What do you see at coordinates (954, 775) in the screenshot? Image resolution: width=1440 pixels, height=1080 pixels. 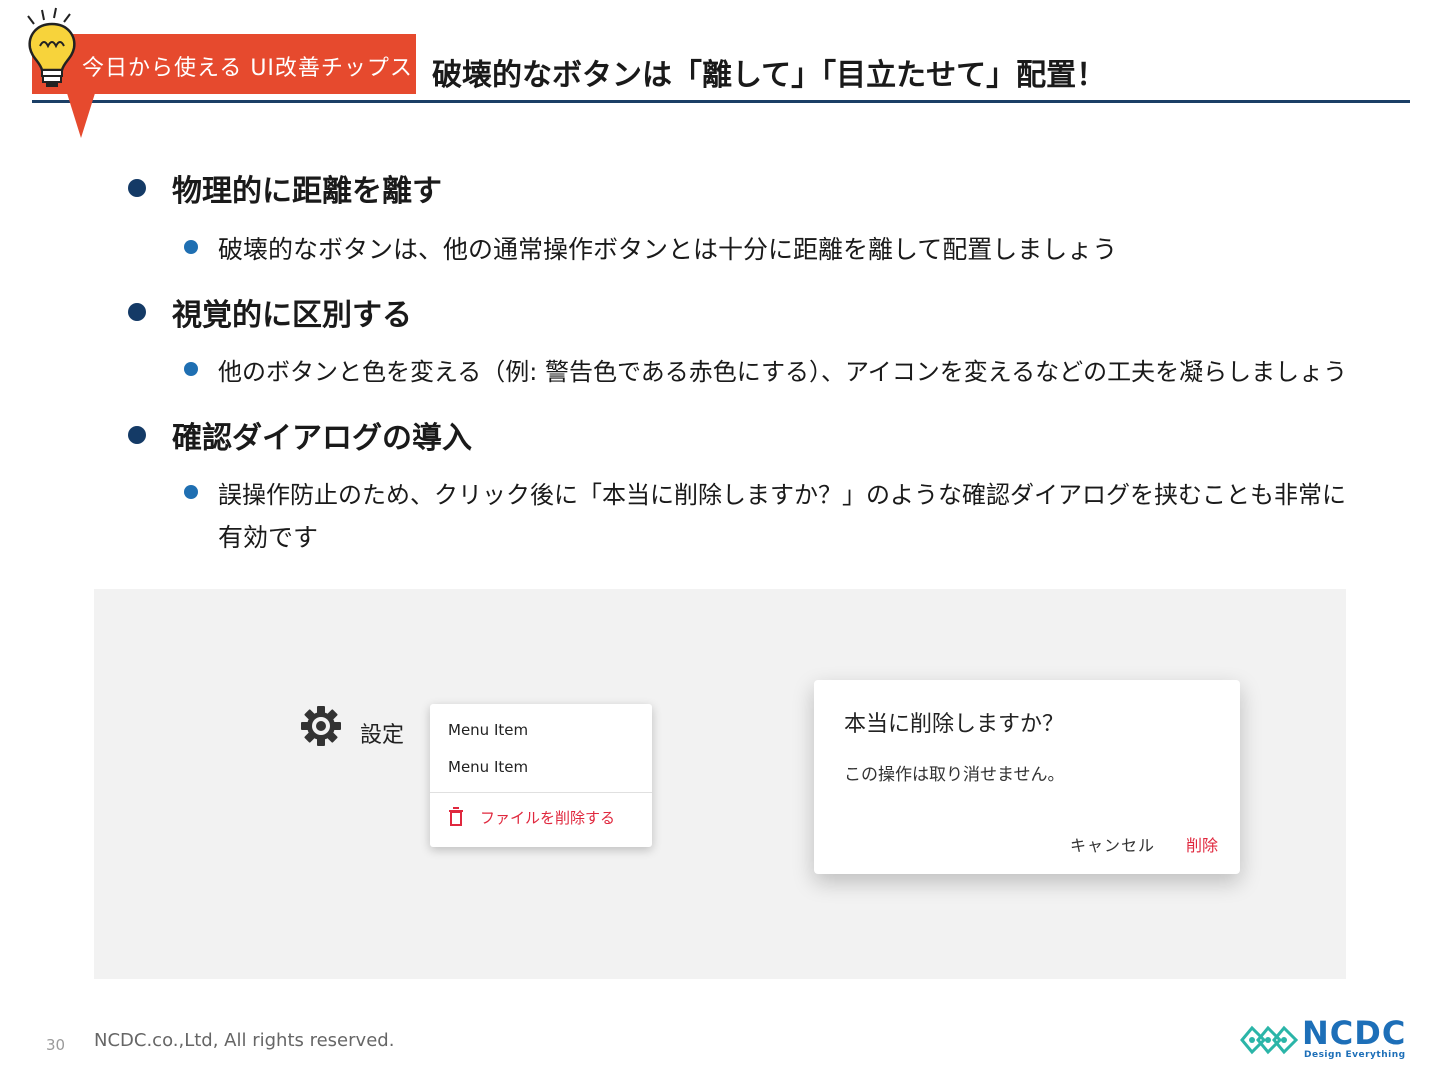 I see `dialog-message: この操作は取り消せません。` at bounding box center [954, 775].